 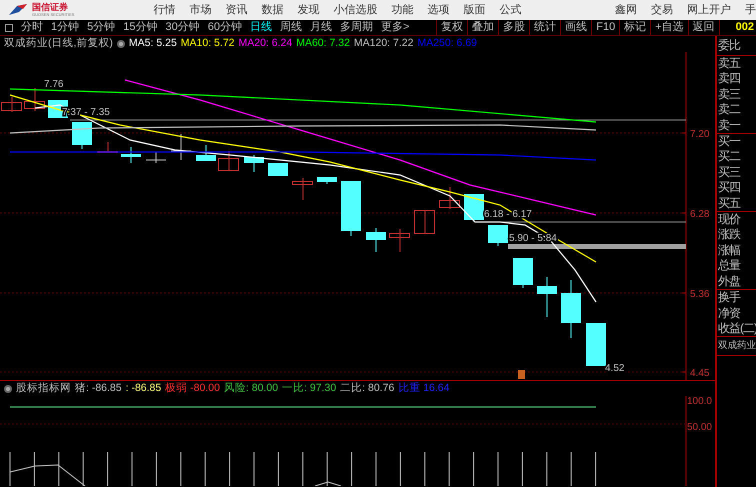 What do you see at coordinates (736, 346) in the screenshot?
I see `quote-field-label: 双成药业` at bounding box center [736, 346].